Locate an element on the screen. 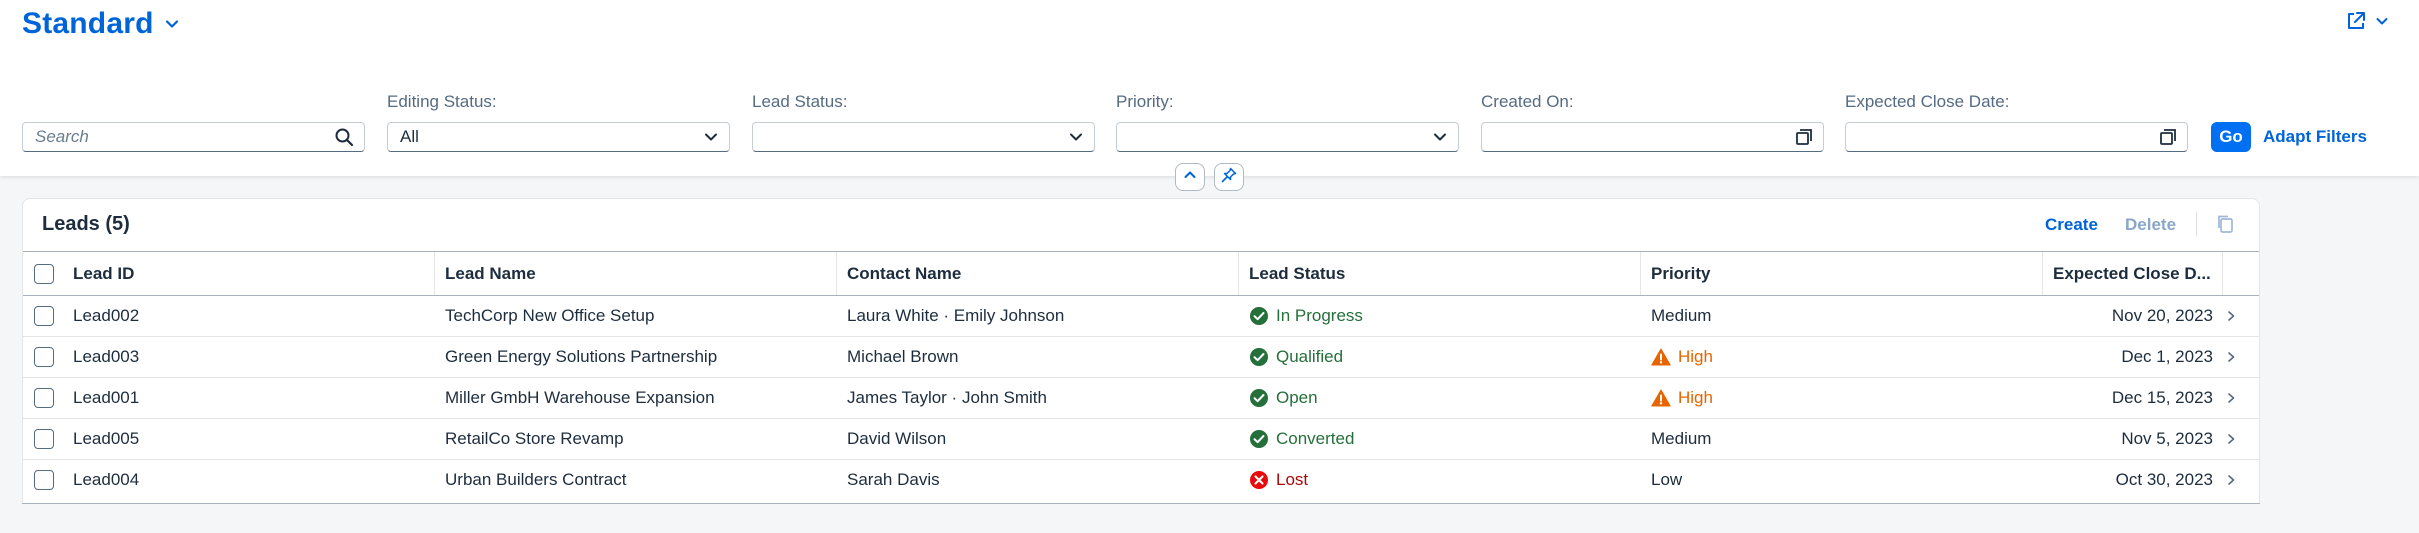 The height and width of the screenshot is (533, 2419). status-indicator: In Progress is located at coordinates (1306, 316).